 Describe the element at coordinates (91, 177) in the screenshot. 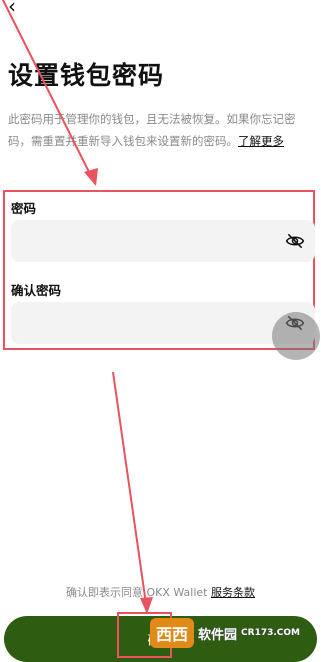

I see `arrow-head-top` at that location.